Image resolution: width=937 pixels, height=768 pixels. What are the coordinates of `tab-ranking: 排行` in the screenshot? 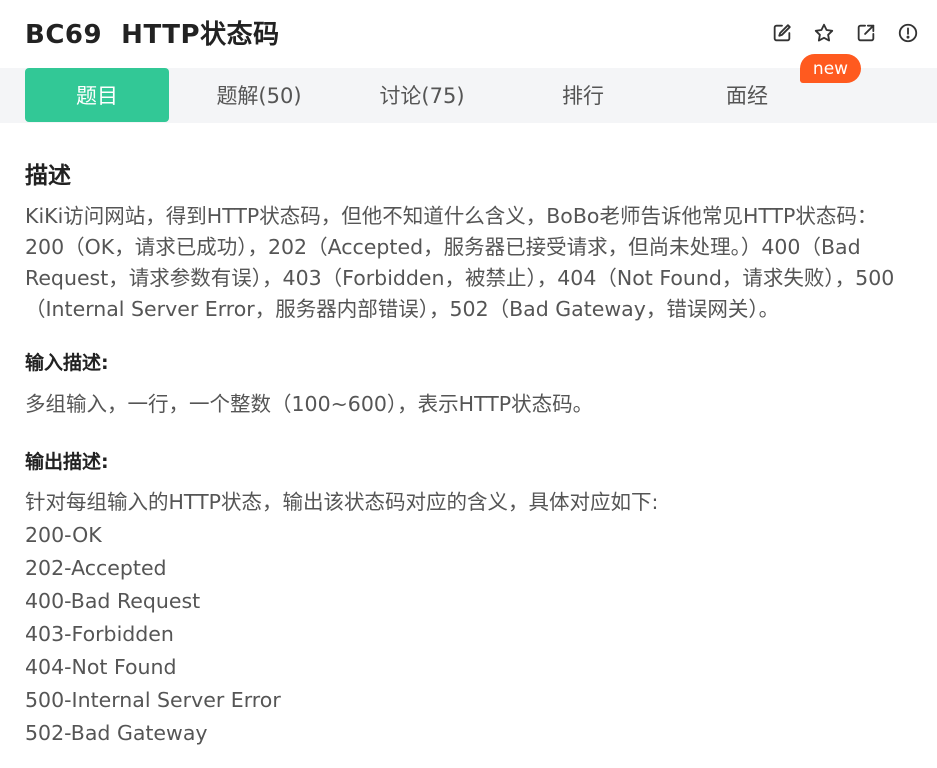 It's located at (583, 95).